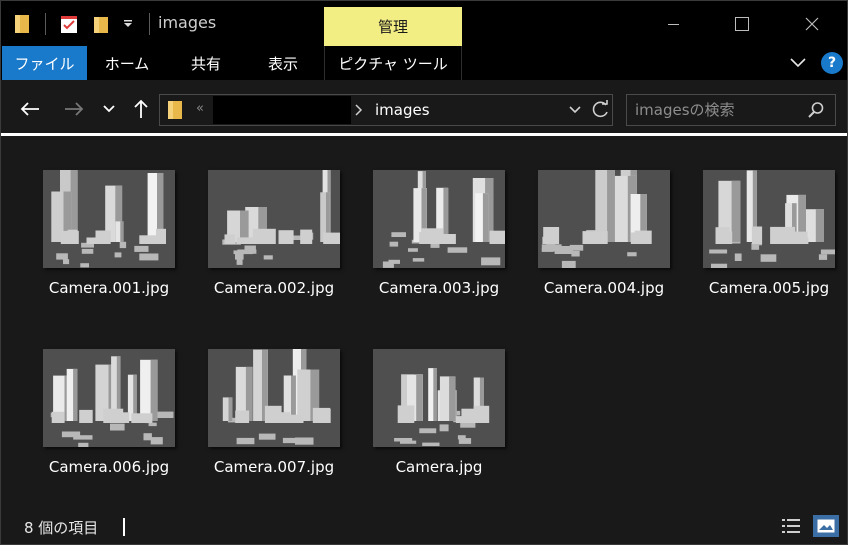 Image resolution: width=848 pixels, height=545 pixels. I want to click on properties-icon, so click(69, 24).